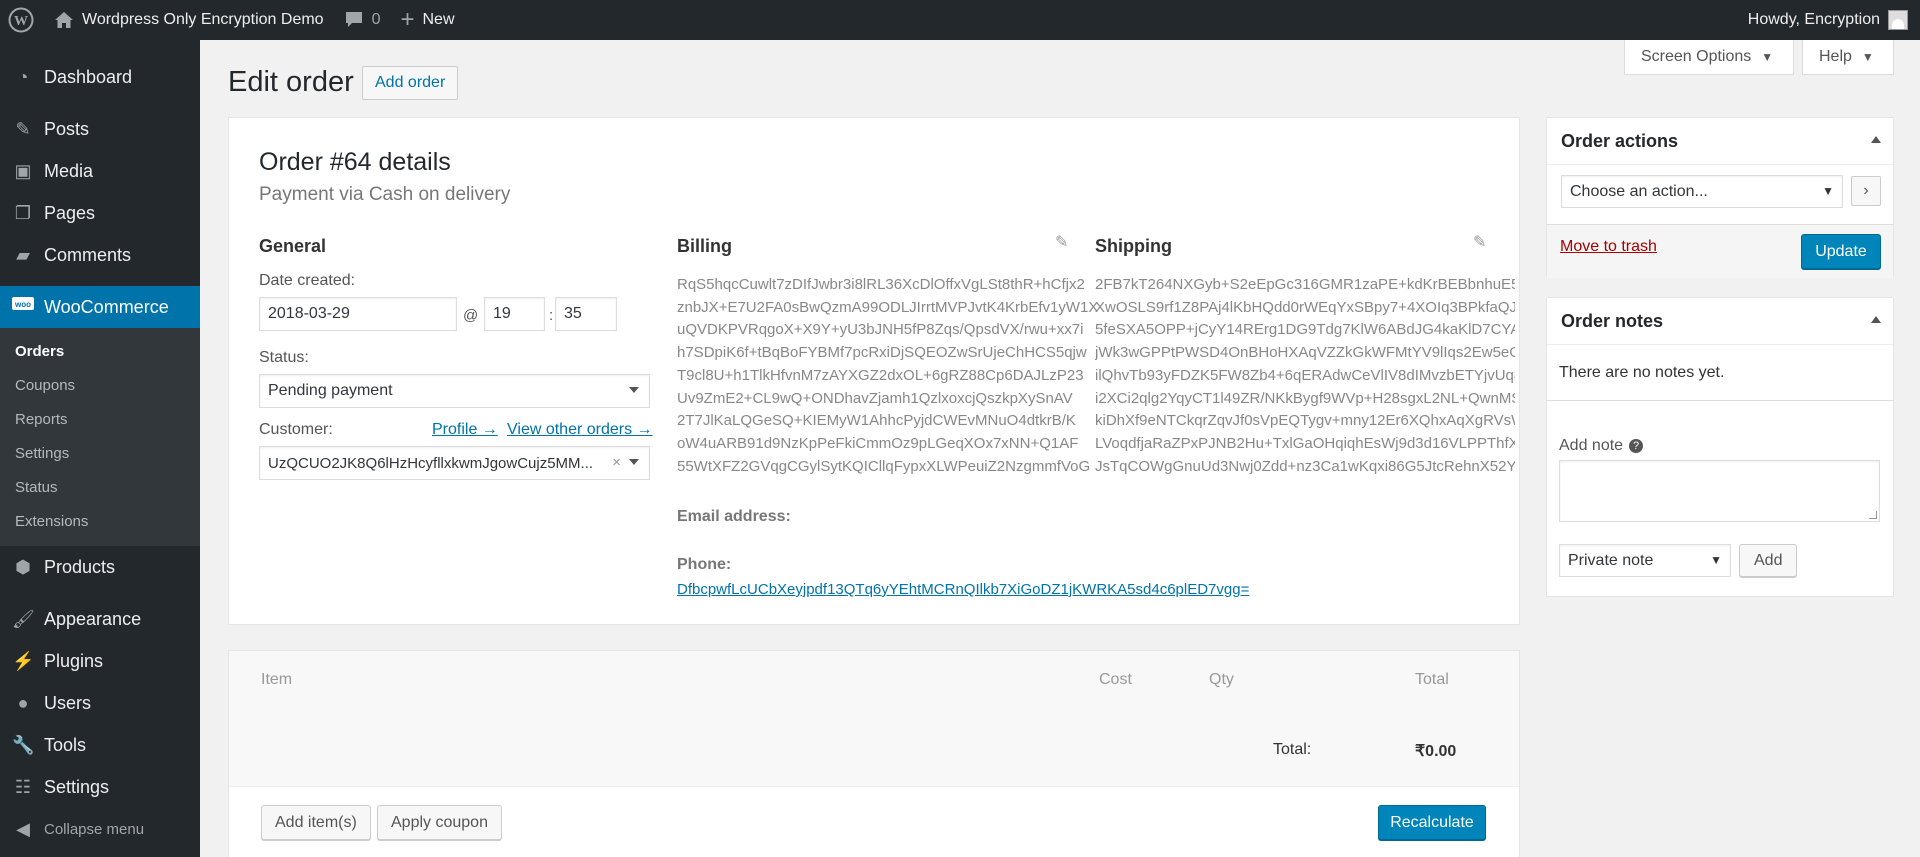 This screenshot has width=1920, height=857. Describe the element at coordinates (438, 19) in the screenshot. I see `new-label: New` at that location.